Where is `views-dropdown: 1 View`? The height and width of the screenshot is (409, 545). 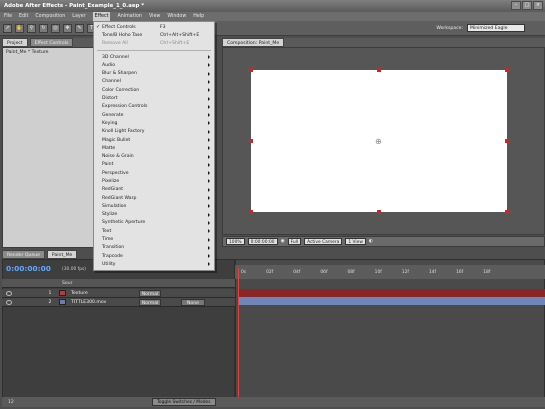
views-dropdown: 1 View is located at coordinates (355, 241).